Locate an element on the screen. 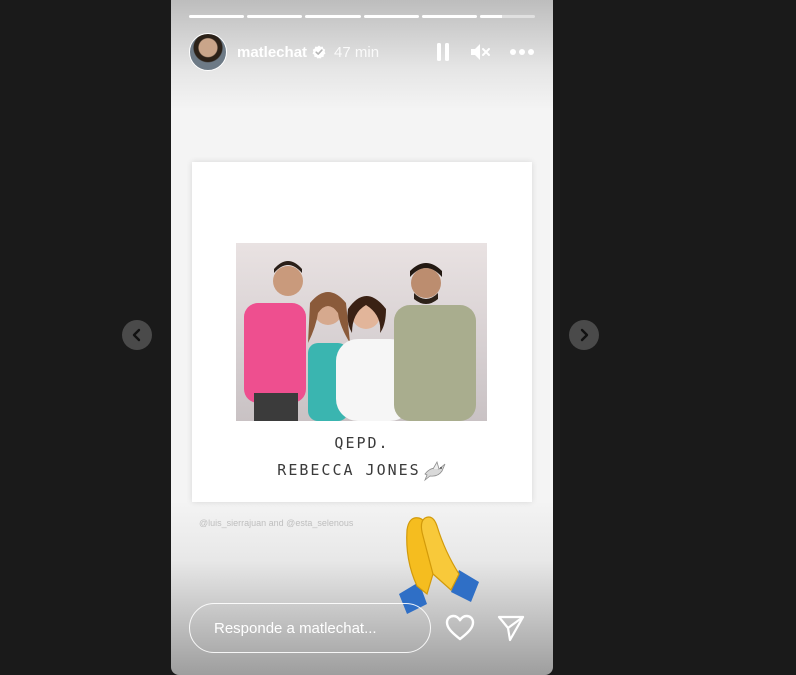 This screenshot has width=796, height=675. avatar is located at coordinates (208, 52).